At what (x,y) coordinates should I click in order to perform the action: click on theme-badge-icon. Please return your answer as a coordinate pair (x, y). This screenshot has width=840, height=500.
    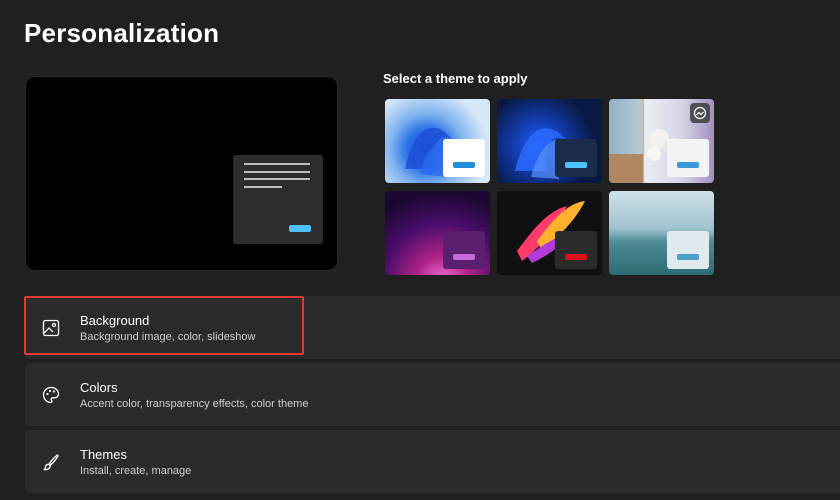
    Looking at the image, I should click on (700, 113).